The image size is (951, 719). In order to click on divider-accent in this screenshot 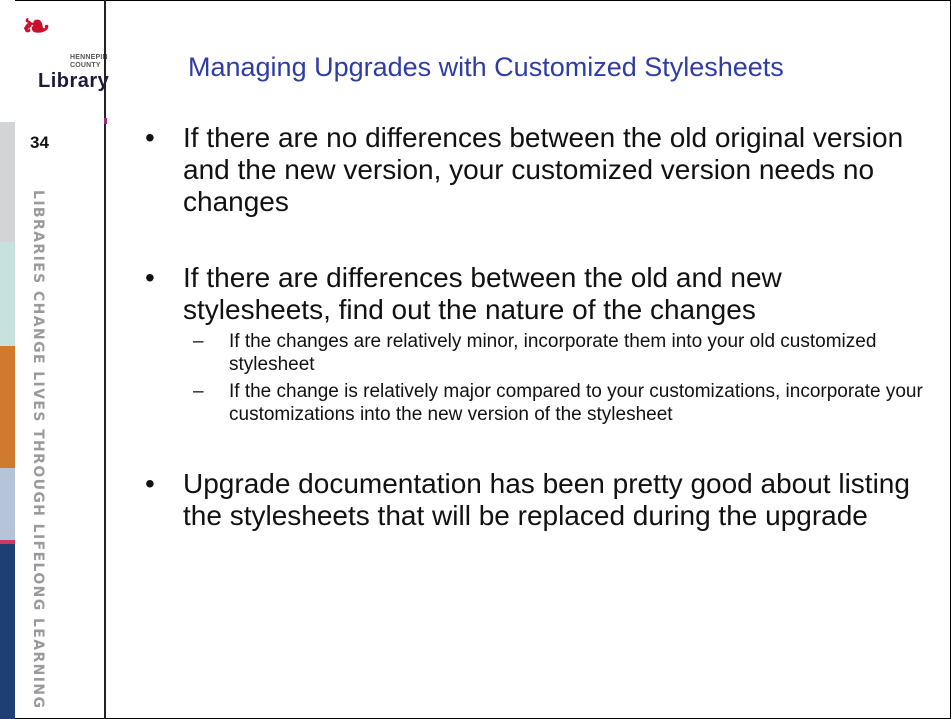, I will do `click(105, 121)`.